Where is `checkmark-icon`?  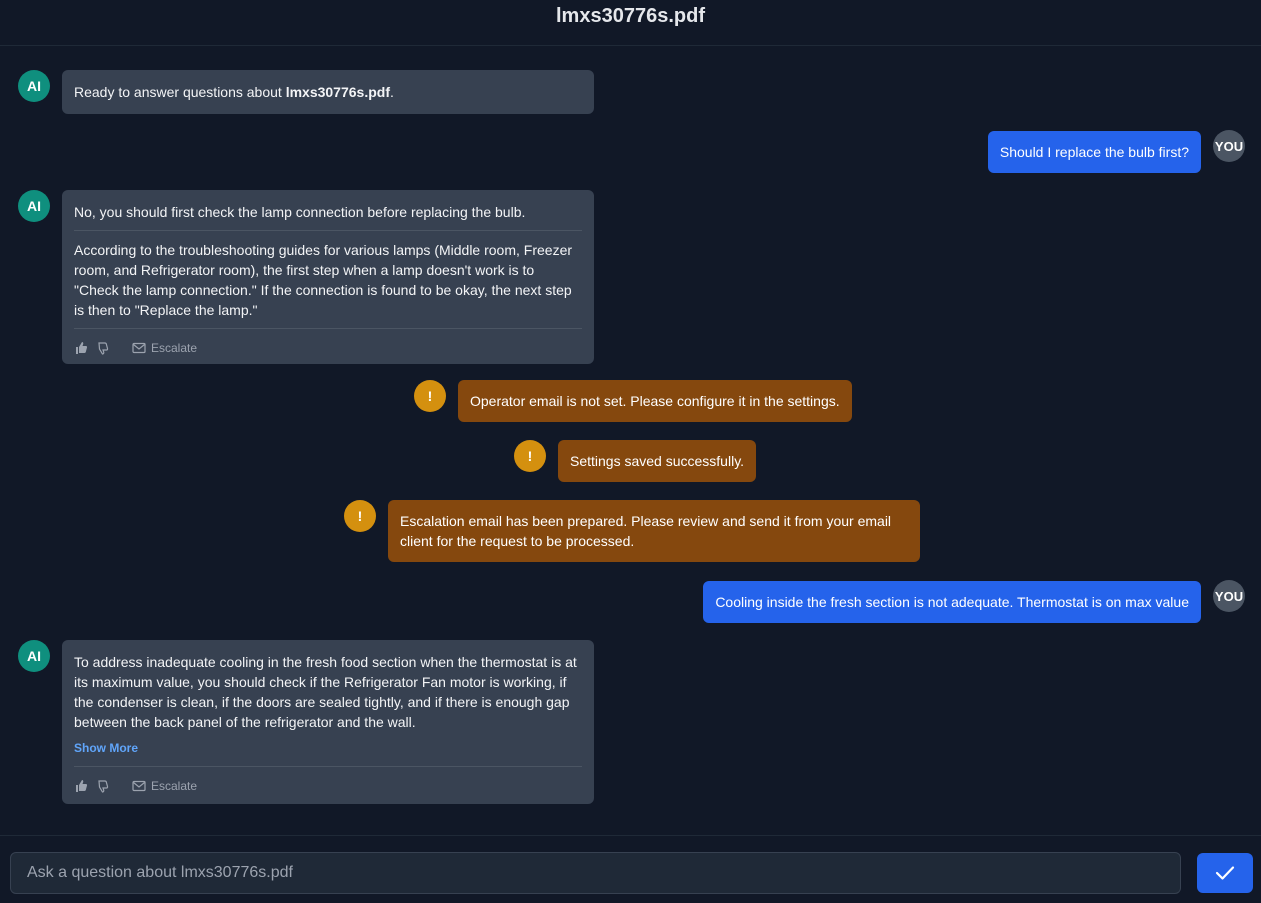
checkmark-icon is located at coordinates (1225, 873).